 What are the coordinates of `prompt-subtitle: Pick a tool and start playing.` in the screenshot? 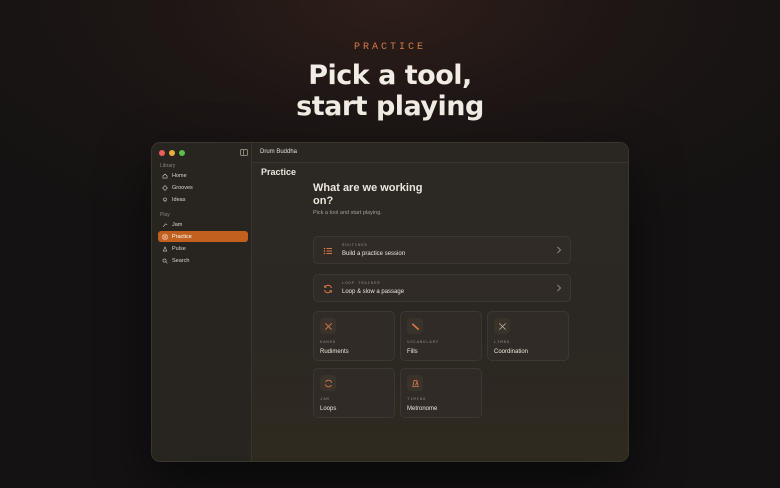 It's located at (347, 213).